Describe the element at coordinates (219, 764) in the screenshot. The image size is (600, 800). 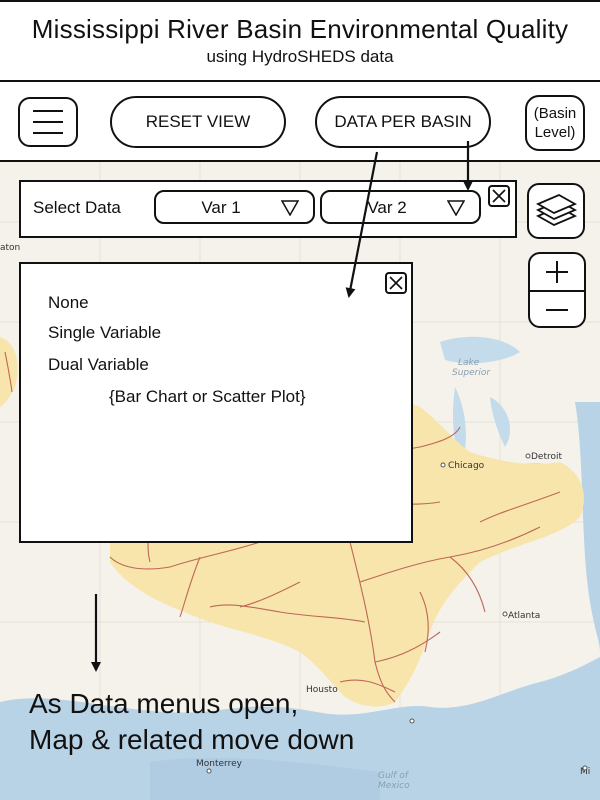
I see `map-label-monterrey: Monterrey` at that location.